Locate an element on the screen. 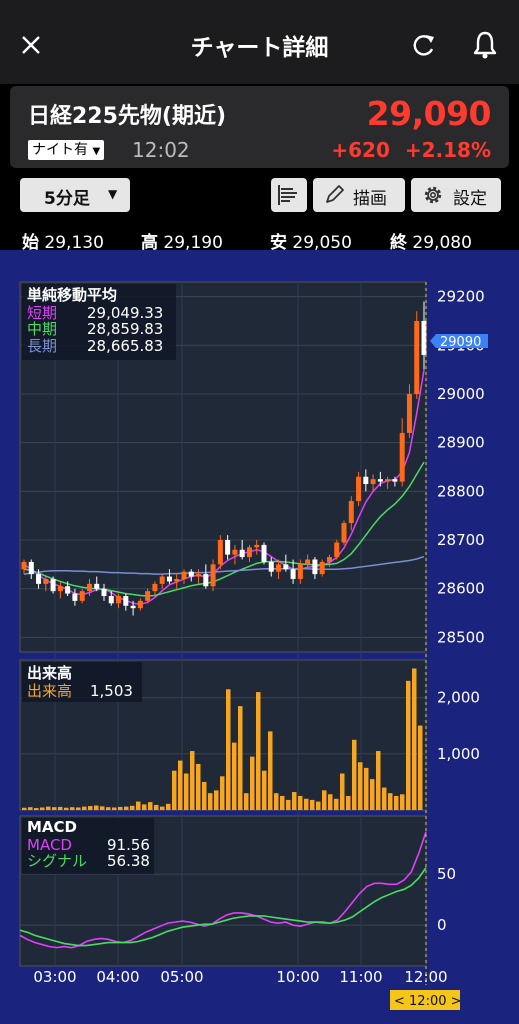  session-dropdown: ナイト有 ▼ is located at coordinates (66, 150).